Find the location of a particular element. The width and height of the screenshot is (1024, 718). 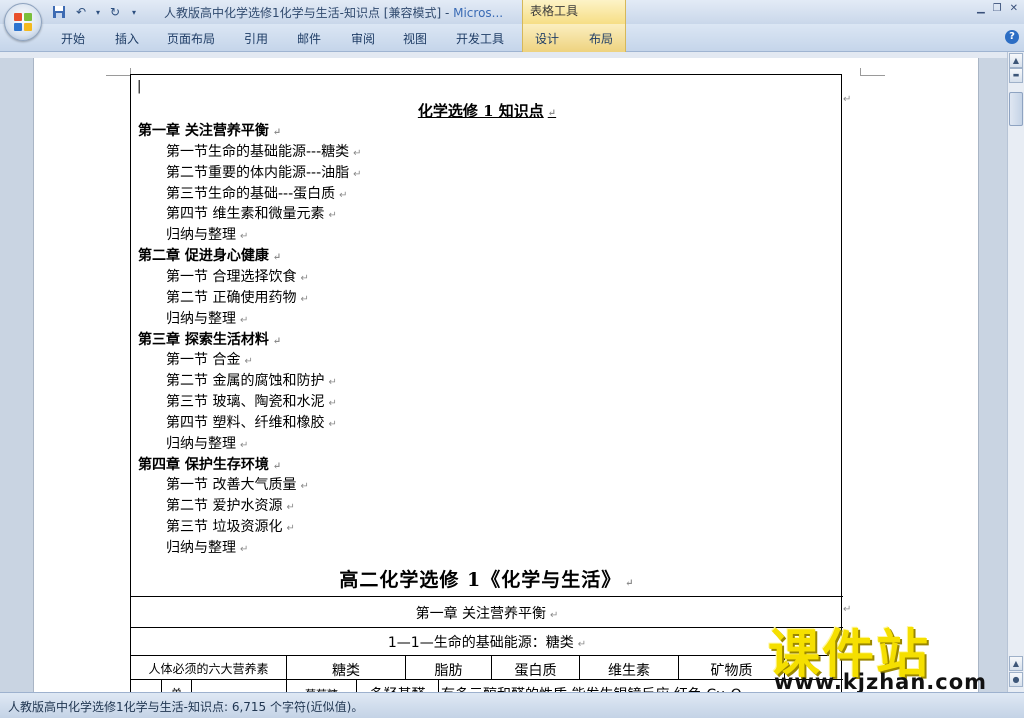

scrollbar-thumb is located at coordinates (1016, 109).